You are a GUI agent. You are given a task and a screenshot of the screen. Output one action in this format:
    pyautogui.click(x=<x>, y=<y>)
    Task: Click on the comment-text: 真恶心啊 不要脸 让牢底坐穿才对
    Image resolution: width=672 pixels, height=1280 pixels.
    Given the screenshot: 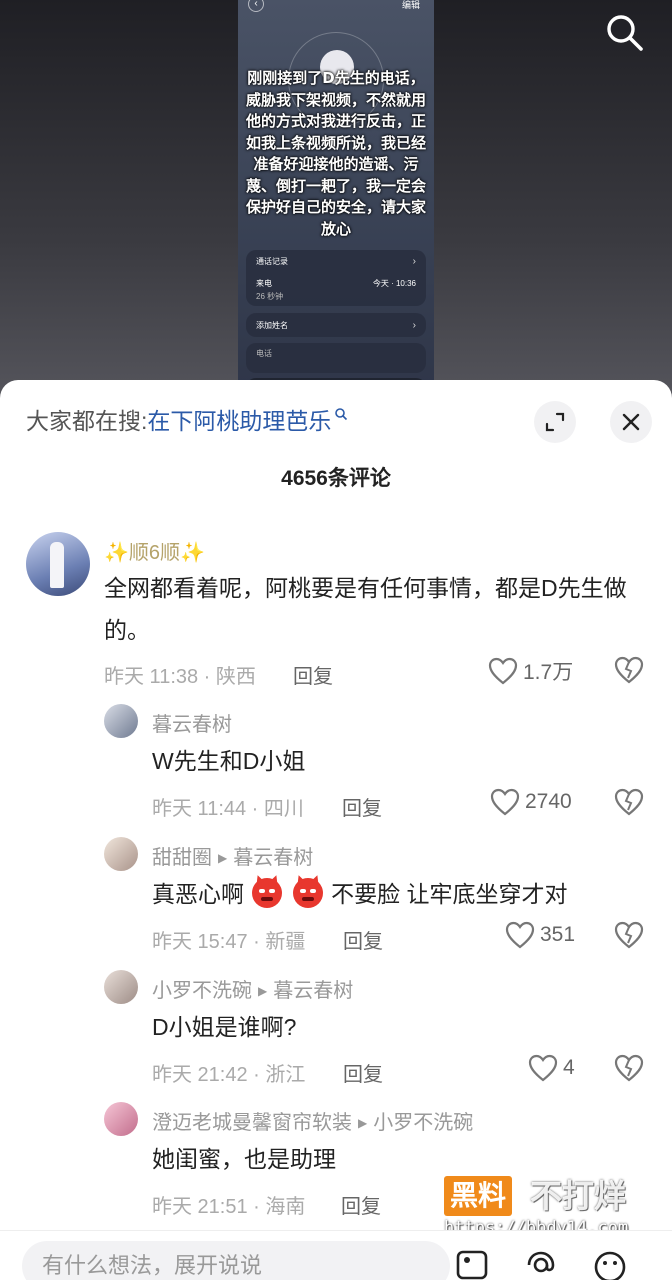 What is the action you would take?
    pyautogui.click(x=360, y=894)
    